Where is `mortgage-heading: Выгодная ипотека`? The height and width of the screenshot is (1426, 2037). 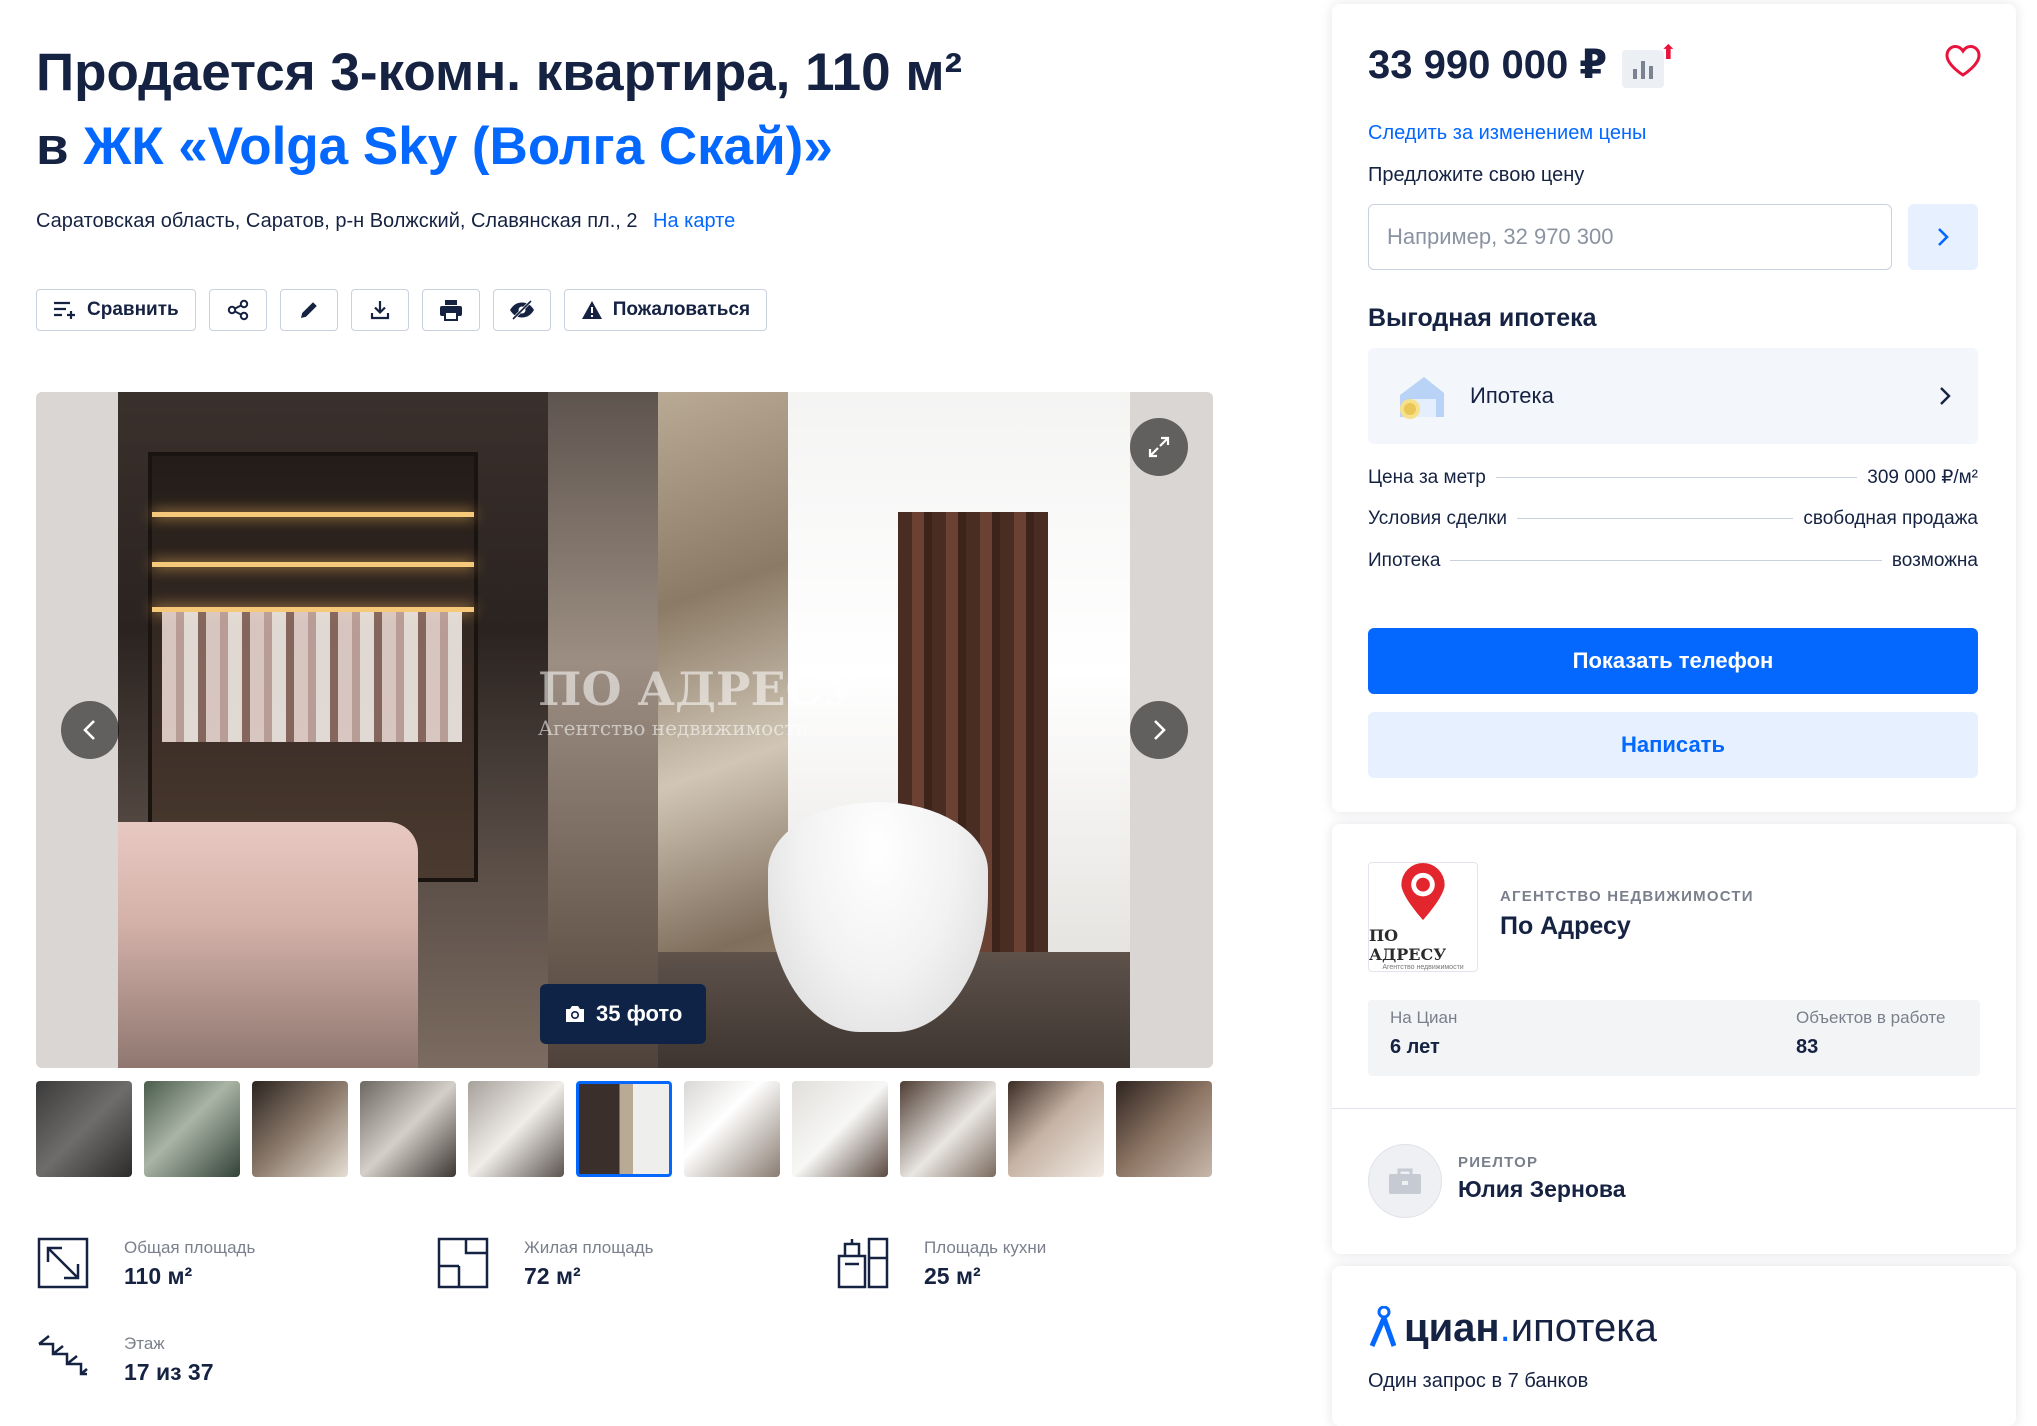
mortgage-heading: Выгодная ипотека is located at coordinates (1482, 318).